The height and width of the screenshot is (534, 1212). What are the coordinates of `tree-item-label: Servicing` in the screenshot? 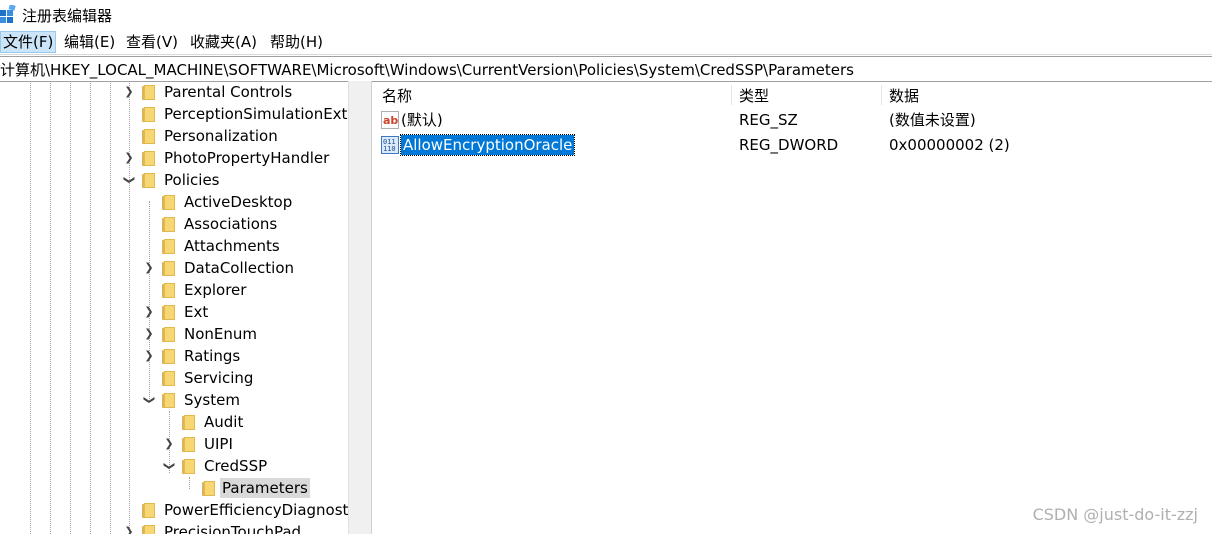 It's located at (218, 378).